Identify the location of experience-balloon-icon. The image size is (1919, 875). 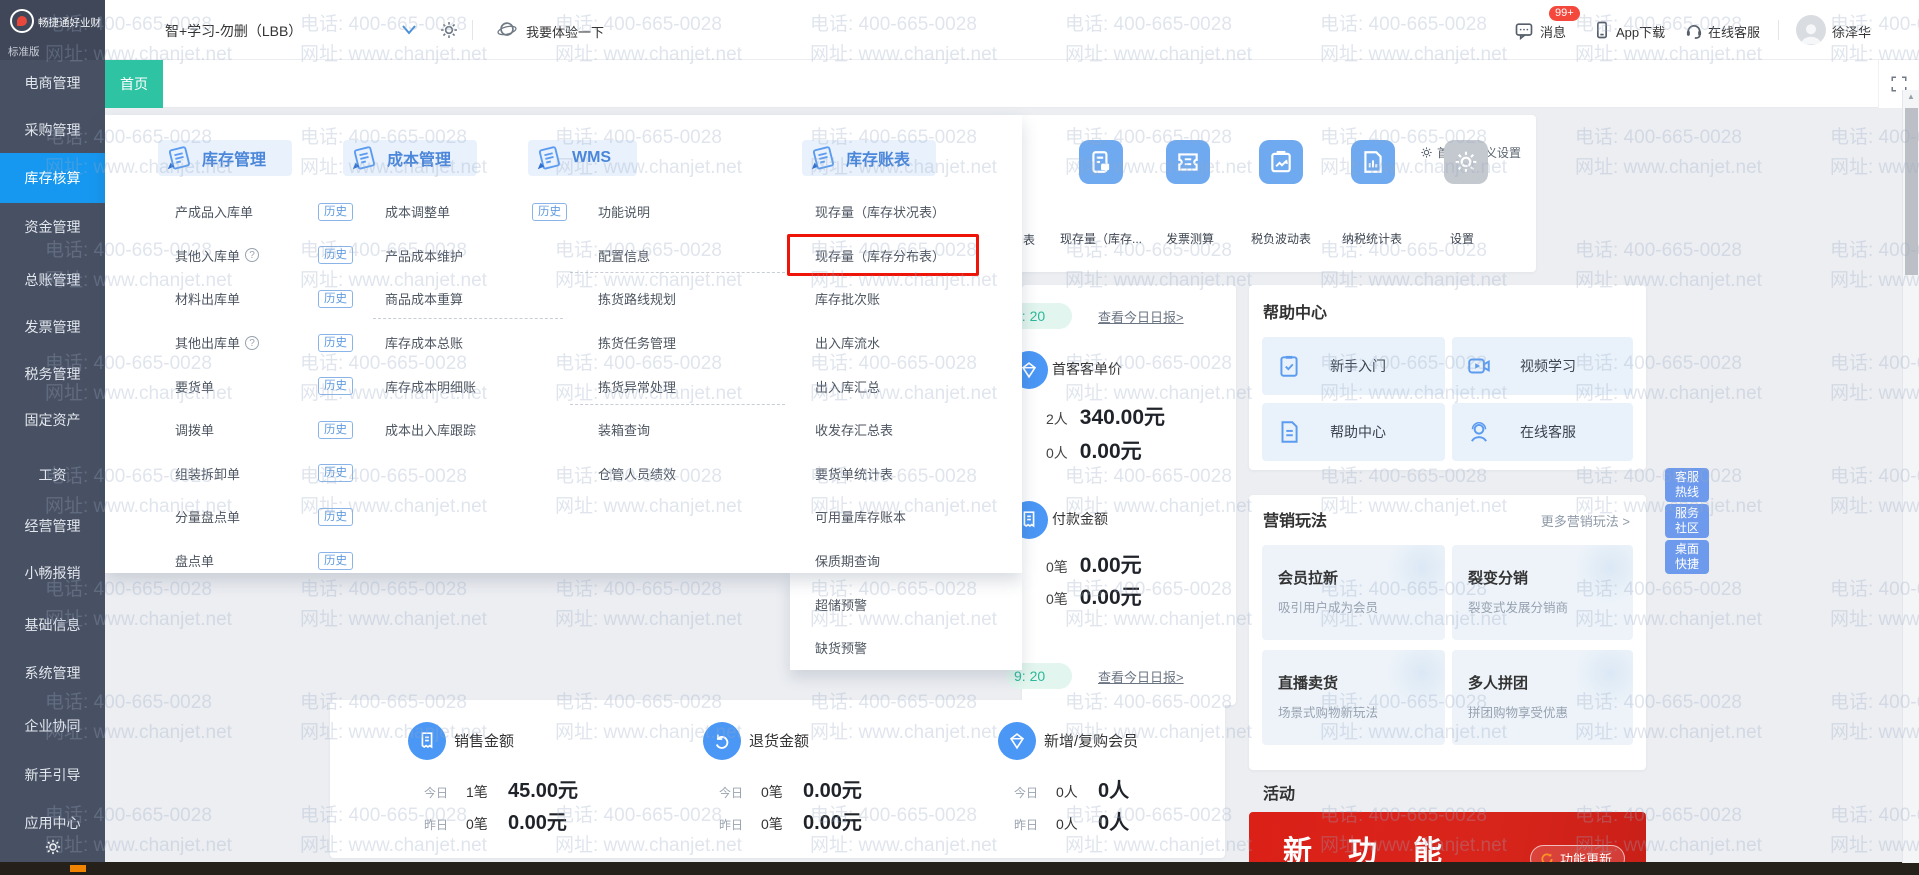
(507, 30).